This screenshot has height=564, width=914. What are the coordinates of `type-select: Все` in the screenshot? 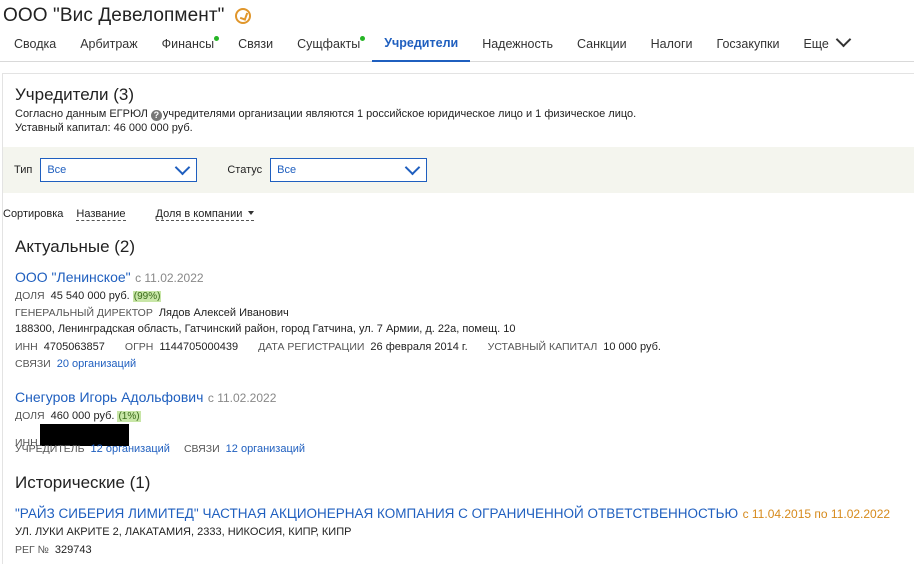 It's located at (119, 170).